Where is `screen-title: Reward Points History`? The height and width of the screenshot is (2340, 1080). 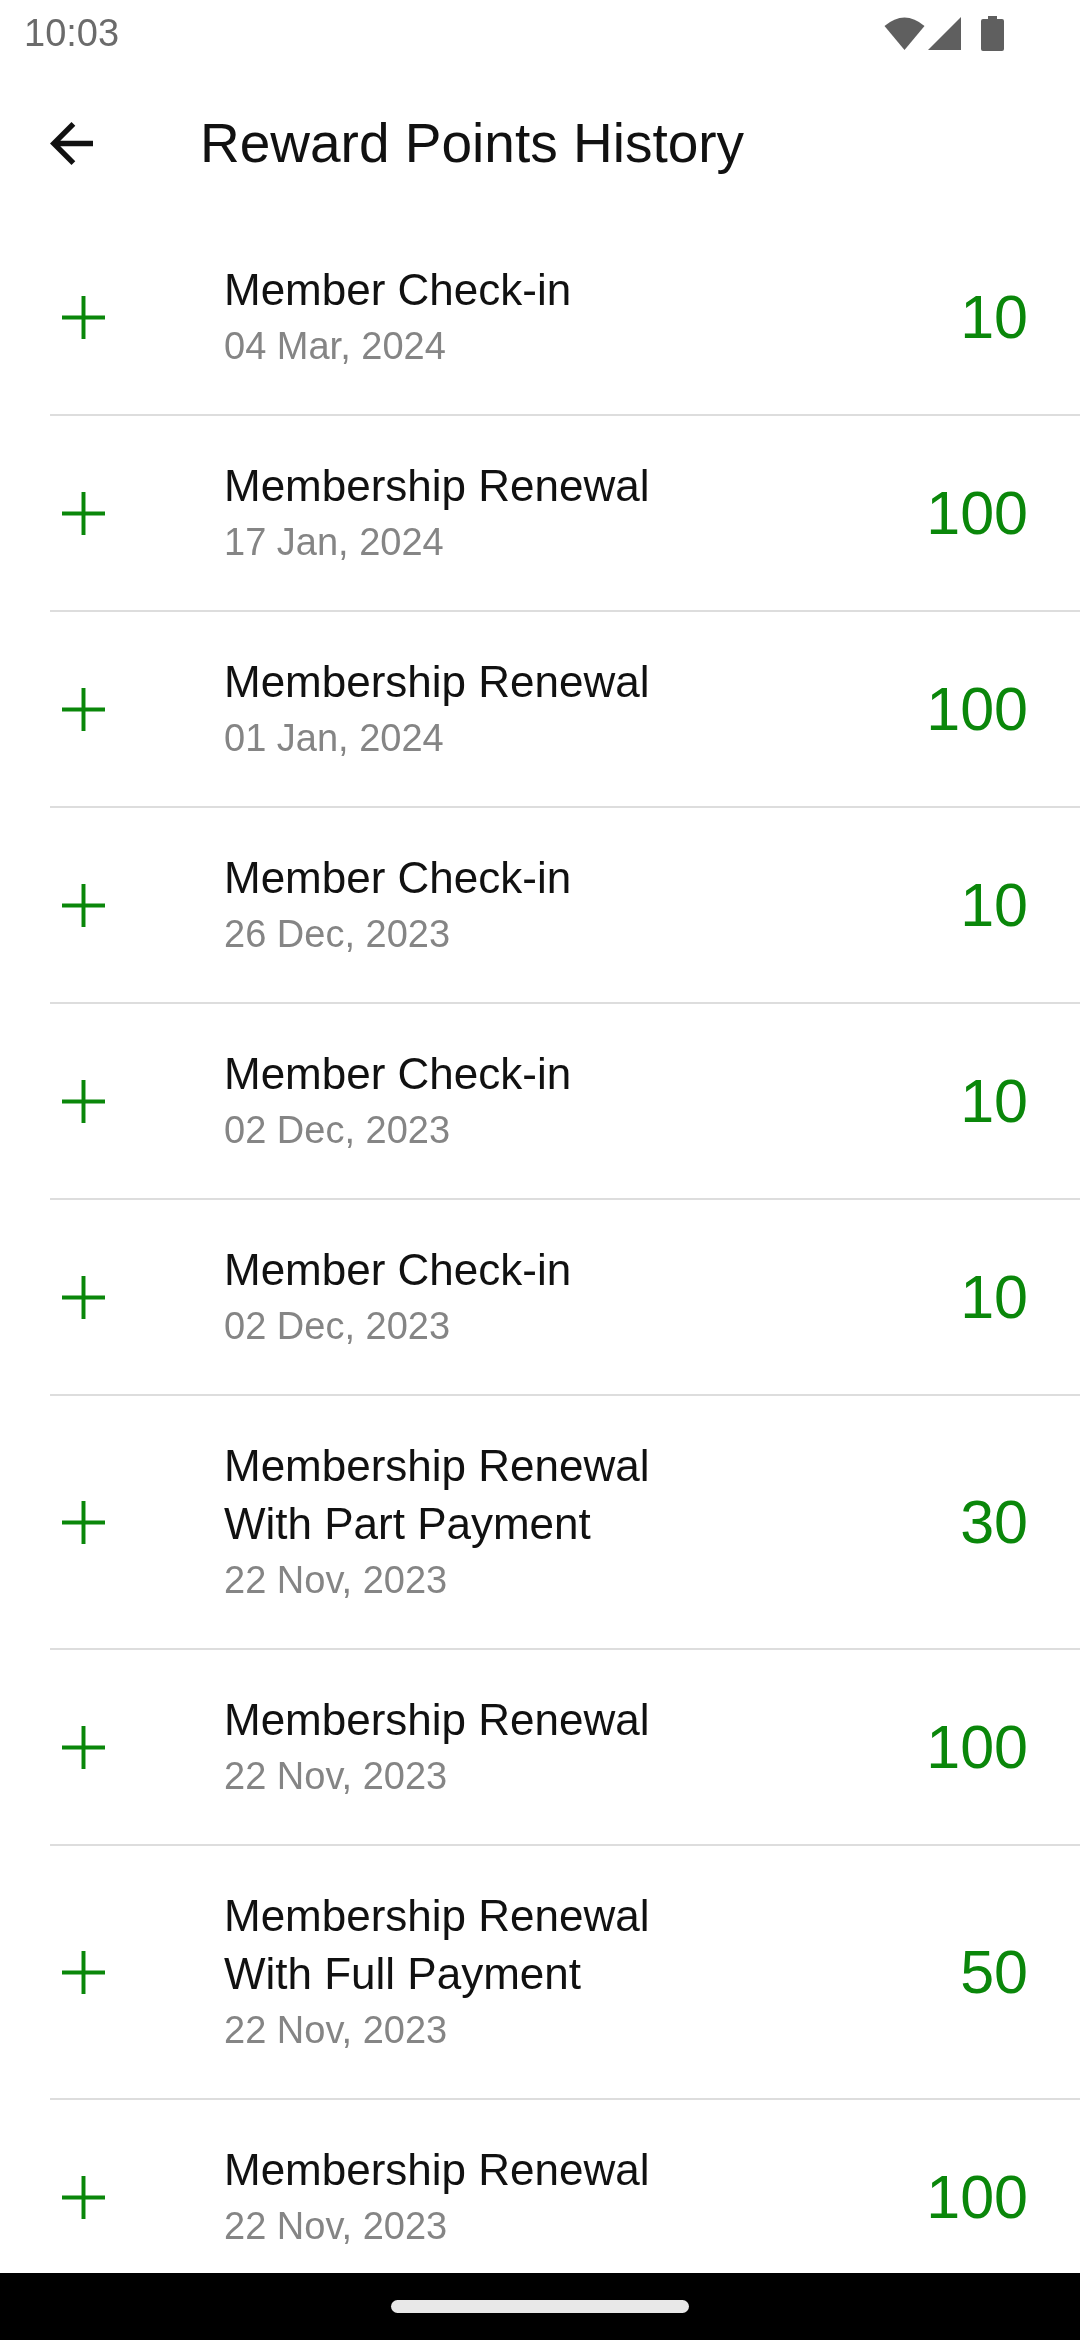
screen-title: Reward Points History is located at coordinates (472, 143).